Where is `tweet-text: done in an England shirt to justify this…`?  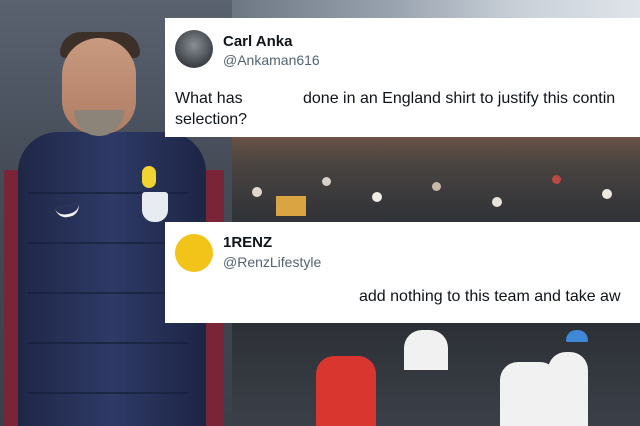
tweet-text: done in an England shirt to justify this… is located at coordinates (459, 98).